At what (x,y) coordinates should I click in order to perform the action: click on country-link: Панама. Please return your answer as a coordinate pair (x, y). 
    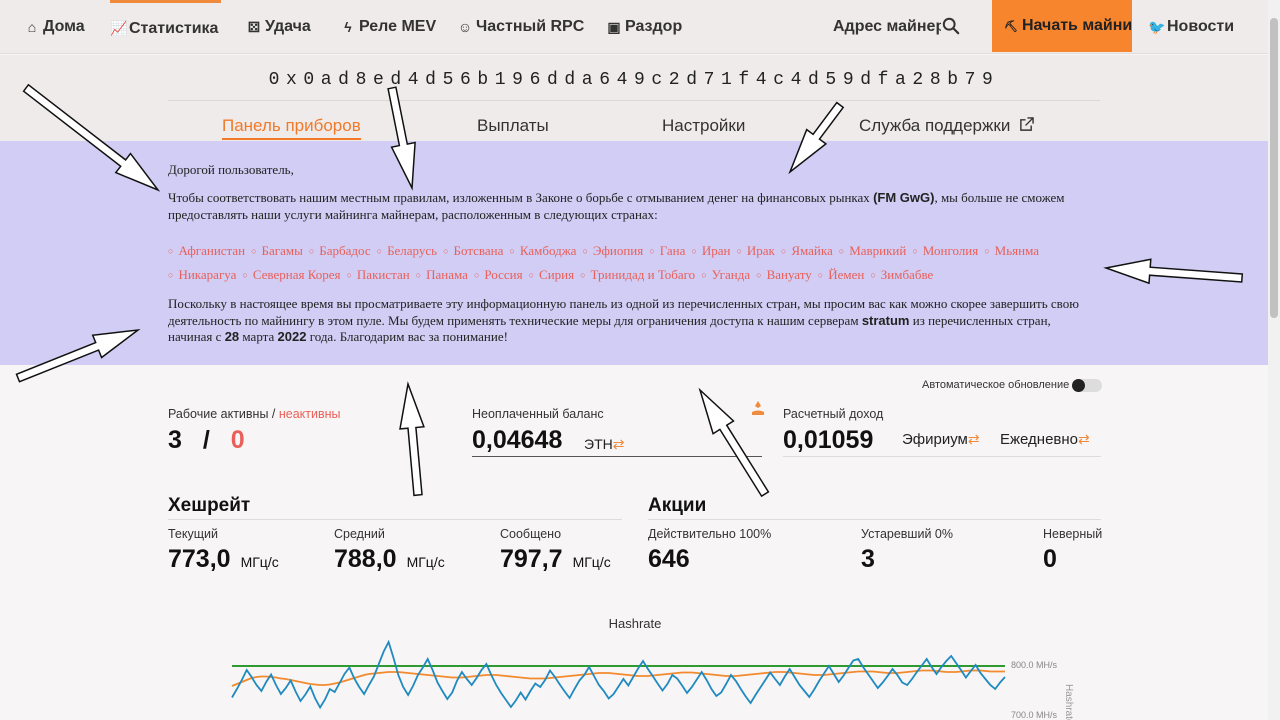
    Looking at the image, I should click on (442, 275).